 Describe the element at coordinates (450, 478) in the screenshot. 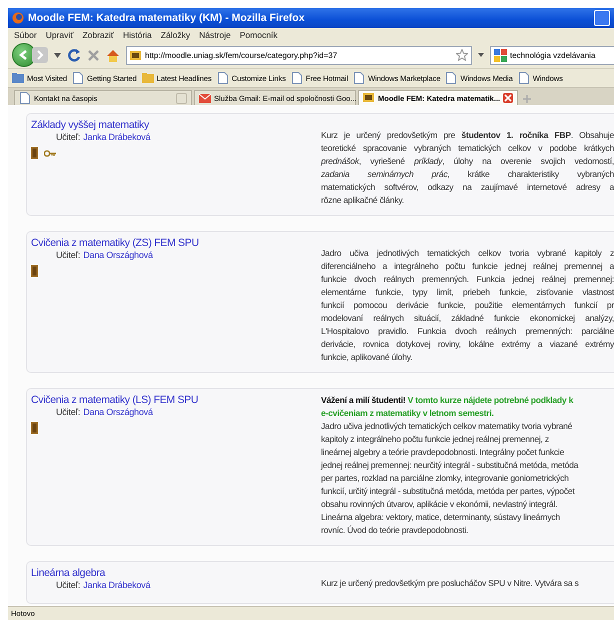

I see `course-description: Jadro učiva jednotlivých tematických celkov matematiky tvoria vybrané kapitoly z integrálneho počtu funkcie jednej reálnej premennej, z lineárnej algebry a teórie pravdepodobnosti. Integrálny počet funkcie jednej reálnej premennej: neurčitý integrál - substitučná metóda, metóda per partes, rozklad na parciálne zlomky, integrovanie goniometrických funkcií, určitý integrál - substitučná metóda, metóda per partes, výpočet obsahu rovinných útvarov, aplikácie v ekonómii, nevlastný integrál. Lineárna algebra: vektory, matice, determinanty, sústavy lineárnych rovníc. Úvod do teórie pravdepodobnosti.` at that location.